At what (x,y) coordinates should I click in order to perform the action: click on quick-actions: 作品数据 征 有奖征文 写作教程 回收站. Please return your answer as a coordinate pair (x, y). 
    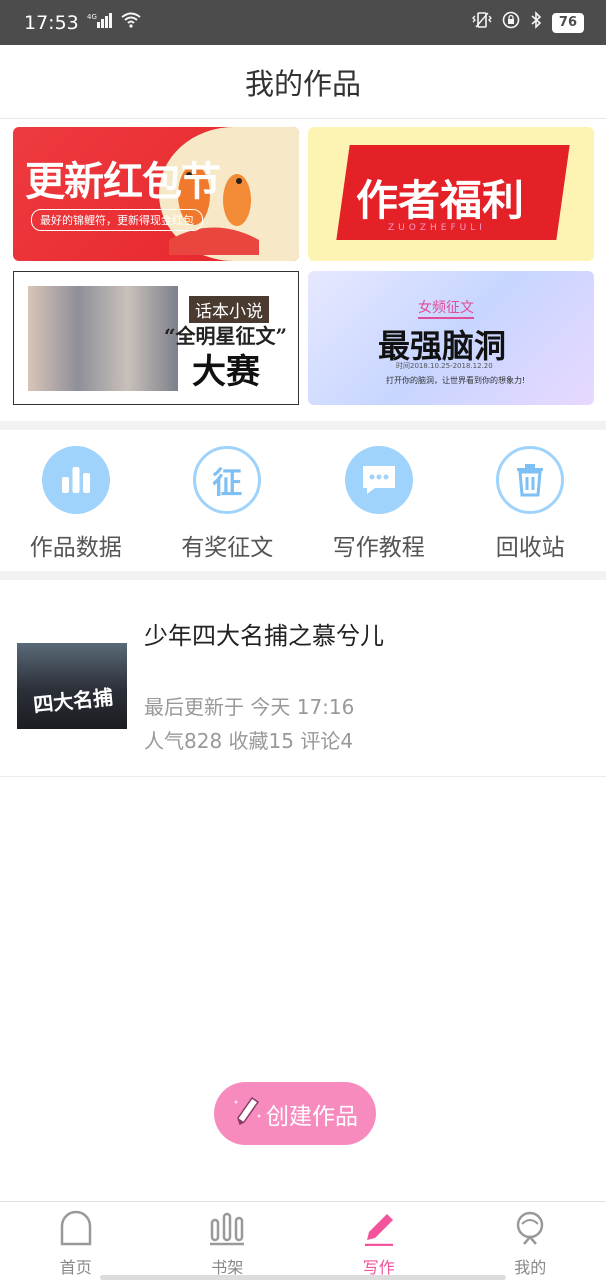
    Looking at the image, I should click on (303, 500).